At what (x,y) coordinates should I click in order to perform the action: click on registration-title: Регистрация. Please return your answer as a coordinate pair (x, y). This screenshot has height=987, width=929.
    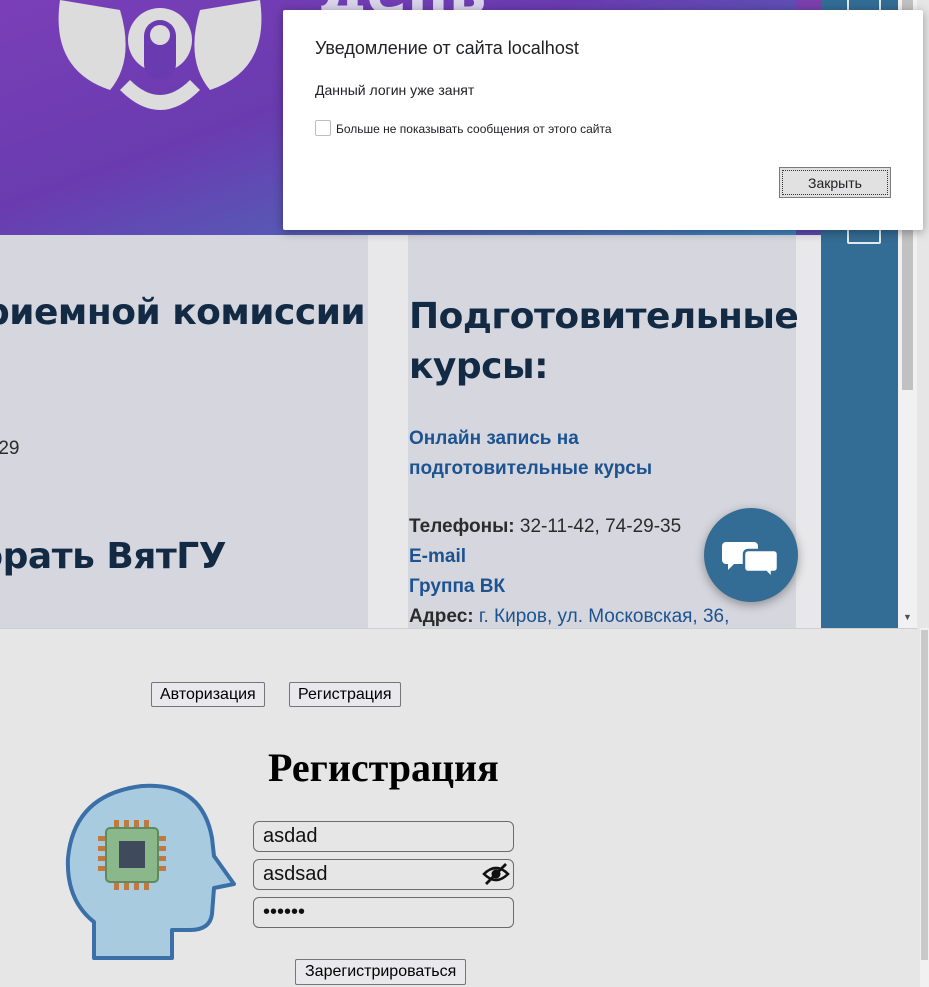
    Looking at the image, I should click on (383, 767).